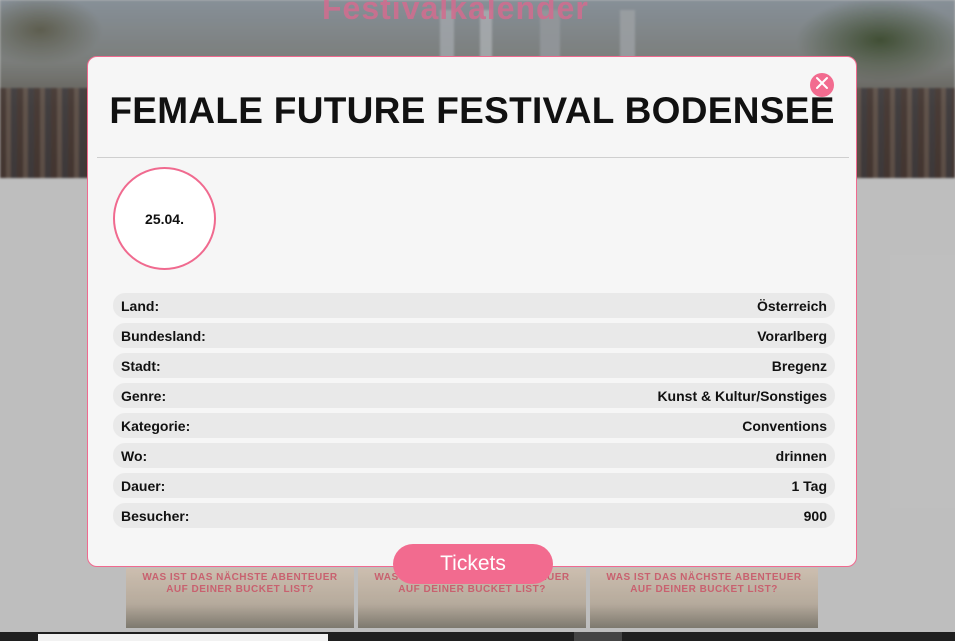  What do you see at coordinates (155, 515) in the screenshot?
I see `detail-label: Besucher:` at bounding box center [155, 515].